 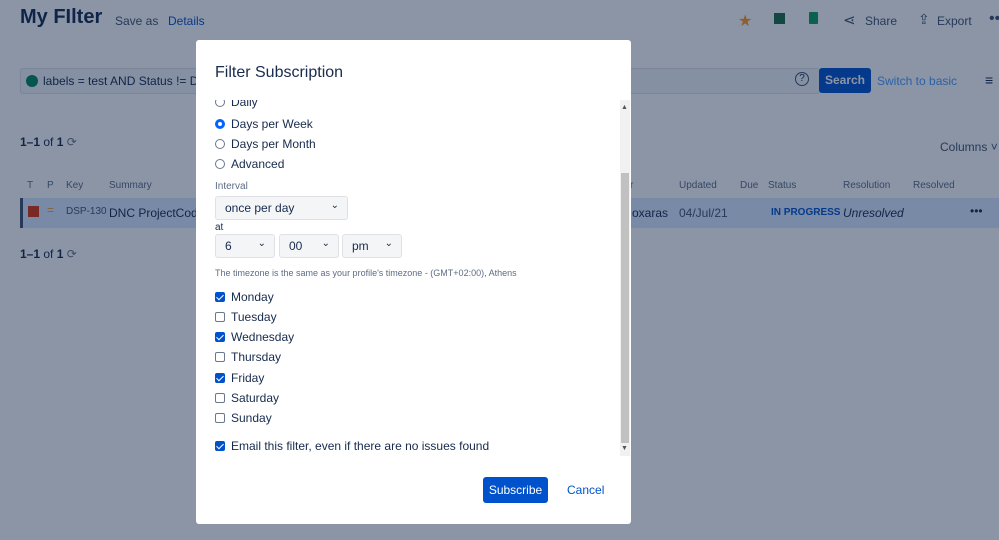 I want to click on interval-label: Interval, so click(x=231, y=186).